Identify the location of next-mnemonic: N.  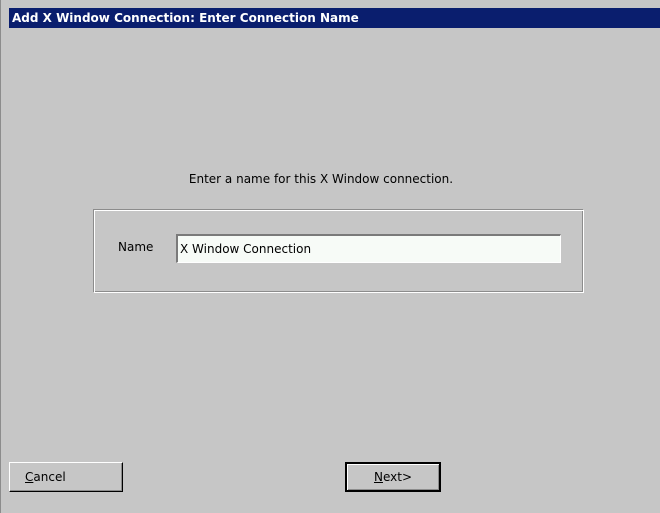
(378, 477).